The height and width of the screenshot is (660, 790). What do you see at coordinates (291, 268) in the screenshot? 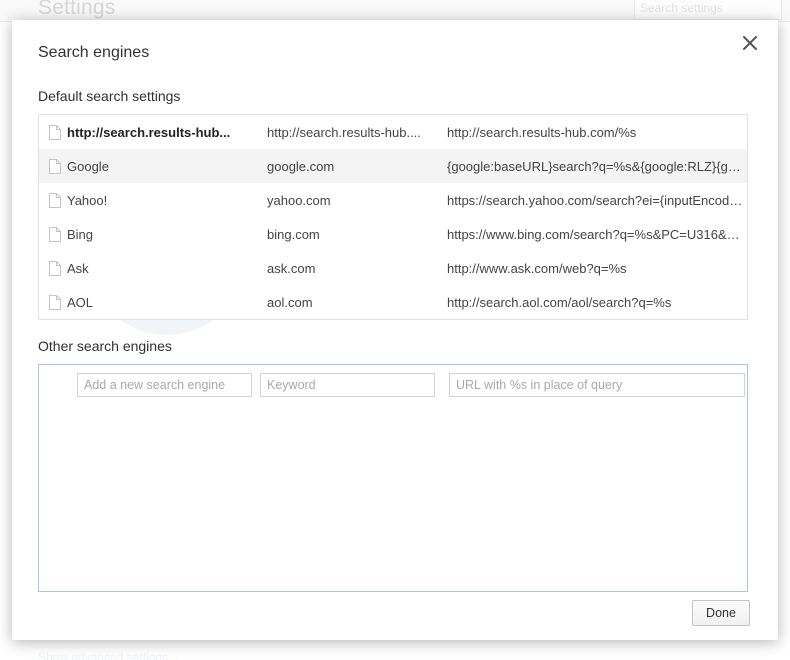
I see `search-engine-keyword: ask.com` at bounding box center [291, 268].